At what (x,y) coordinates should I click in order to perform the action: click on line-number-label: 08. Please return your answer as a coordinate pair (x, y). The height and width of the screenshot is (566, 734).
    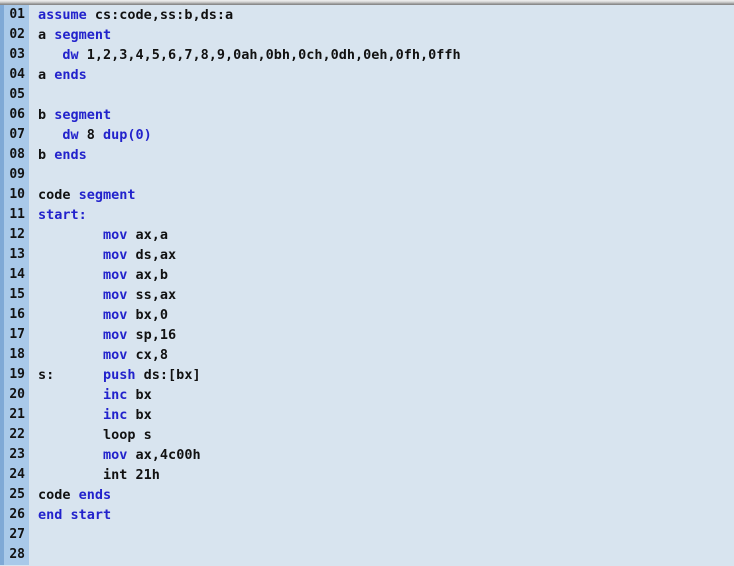
    Looking at the image, I should click on (17, 154).